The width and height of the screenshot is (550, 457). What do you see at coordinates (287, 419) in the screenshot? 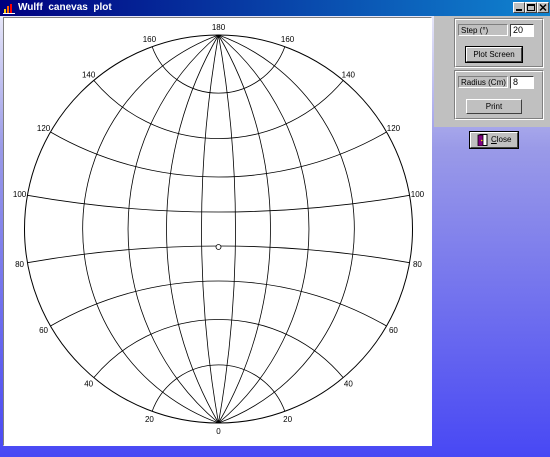
I see `tick-label-lower-right: 20` at bounding box center [287, 419].